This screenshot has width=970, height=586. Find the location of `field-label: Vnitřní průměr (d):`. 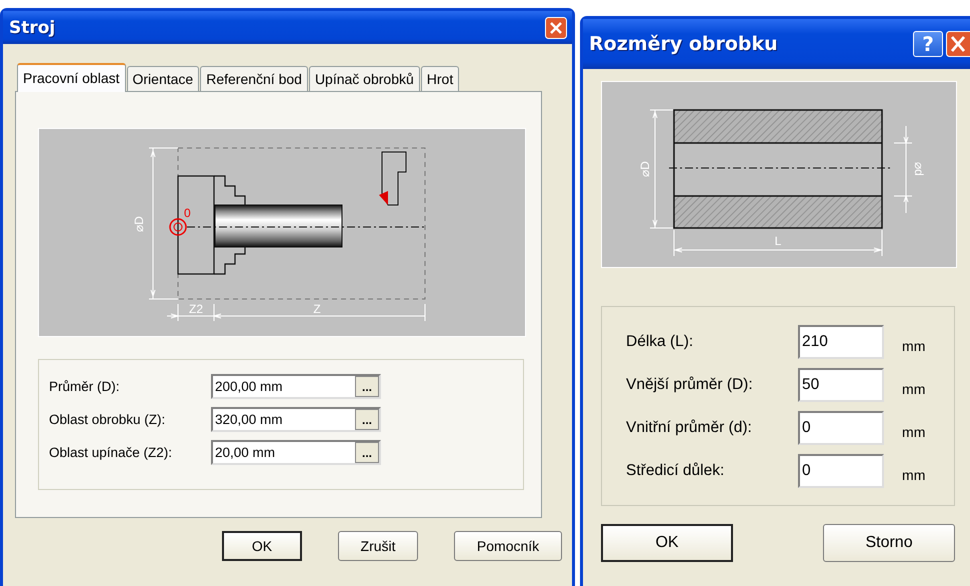

field-label: Vnitřní průměr (d): is located at coordinates (689, 428).